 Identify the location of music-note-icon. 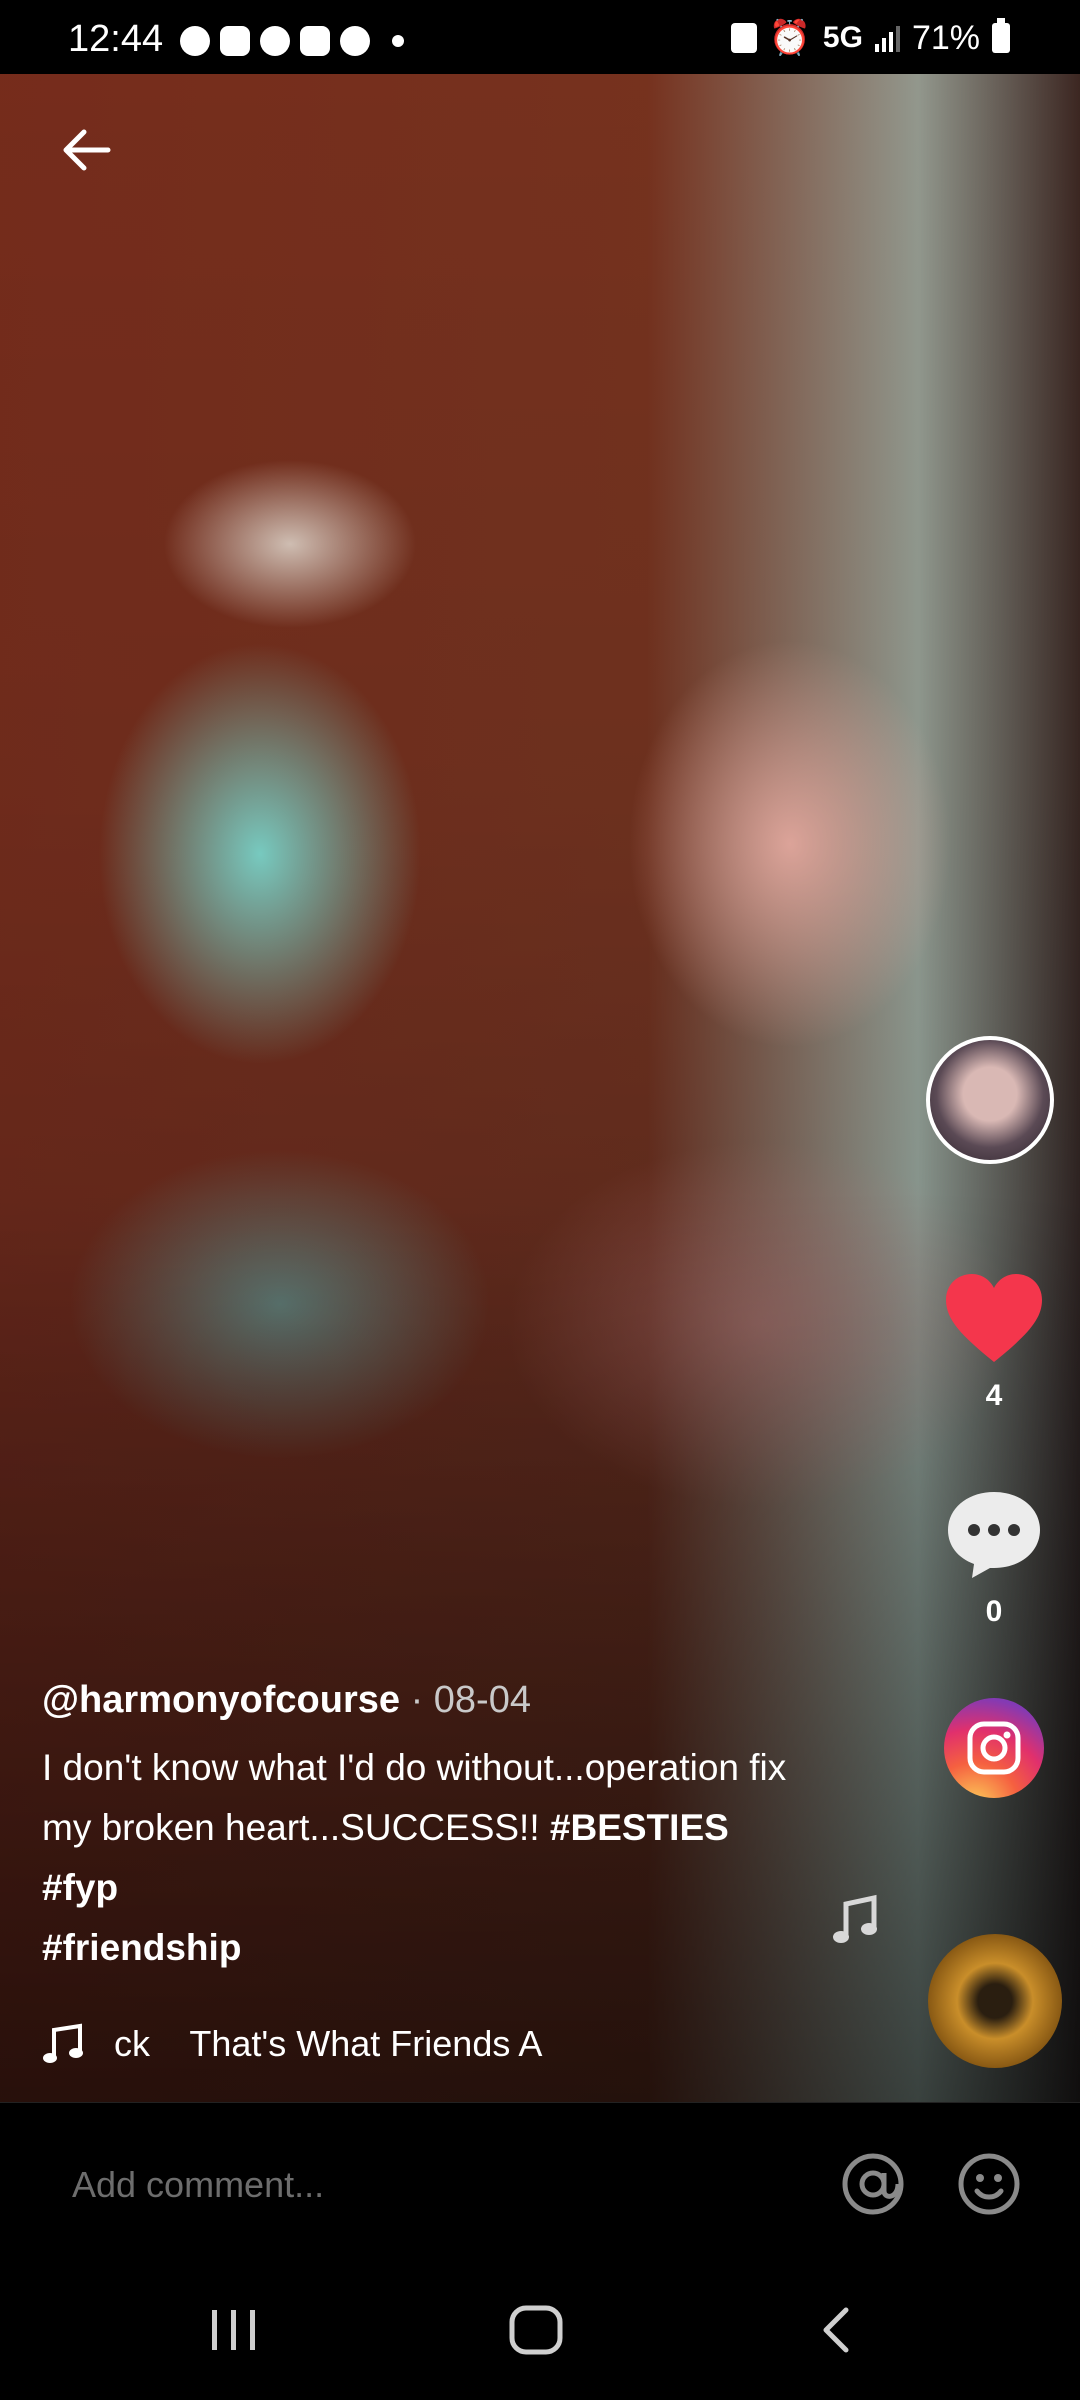
(63, 2043).